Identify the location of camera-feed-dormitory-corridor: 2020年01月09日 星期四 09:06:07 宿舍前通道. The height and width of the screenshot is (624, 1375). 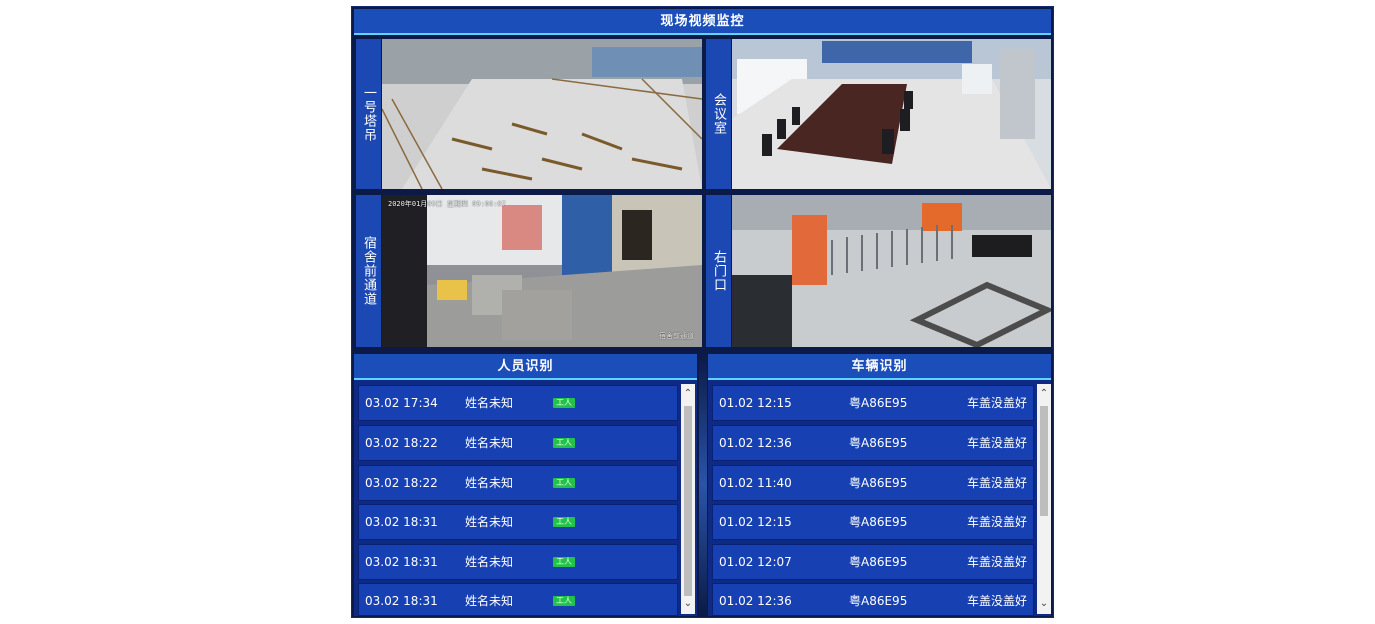
(542, 271).